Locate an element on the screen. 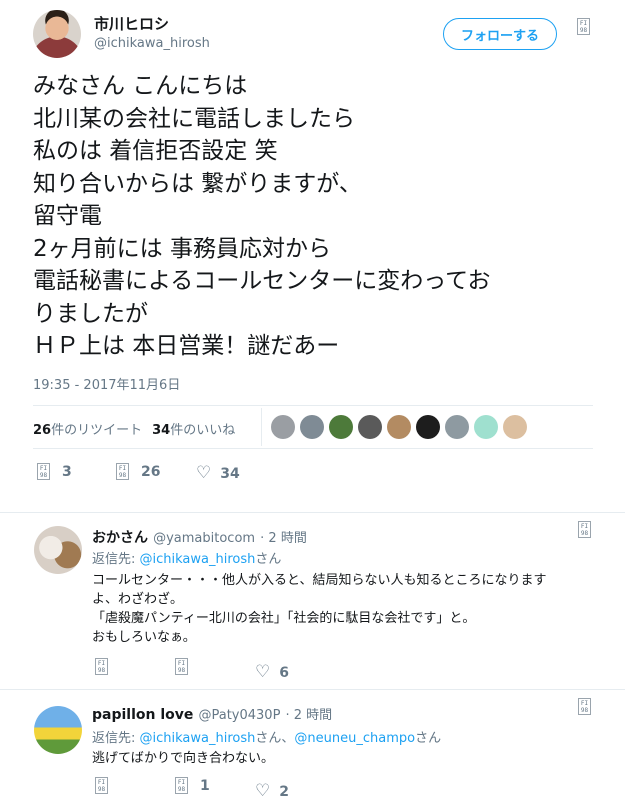 The height and width of the screenshot is (807, 625). tweet-line: りましたが is located at coordinates (90, 313).